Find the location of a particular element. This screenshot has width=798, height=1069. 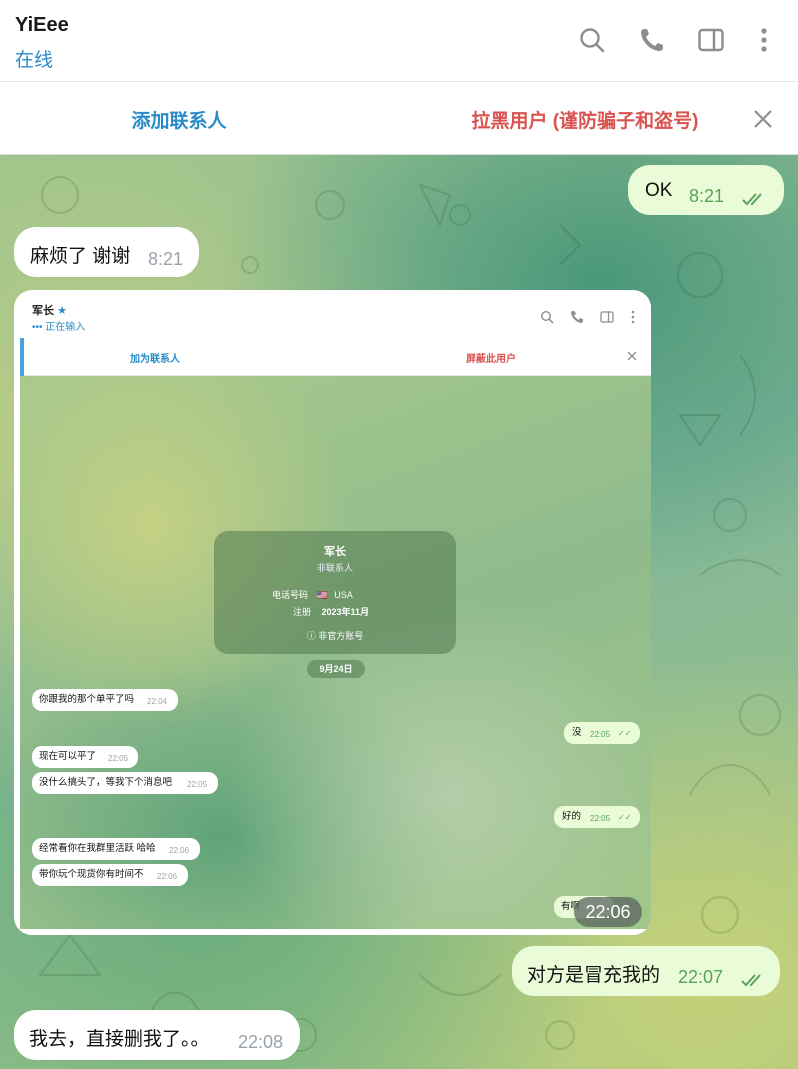

message-bubble-incoming: 麻烦了 谢谢 8:21 is located at coordinates (106, 252).